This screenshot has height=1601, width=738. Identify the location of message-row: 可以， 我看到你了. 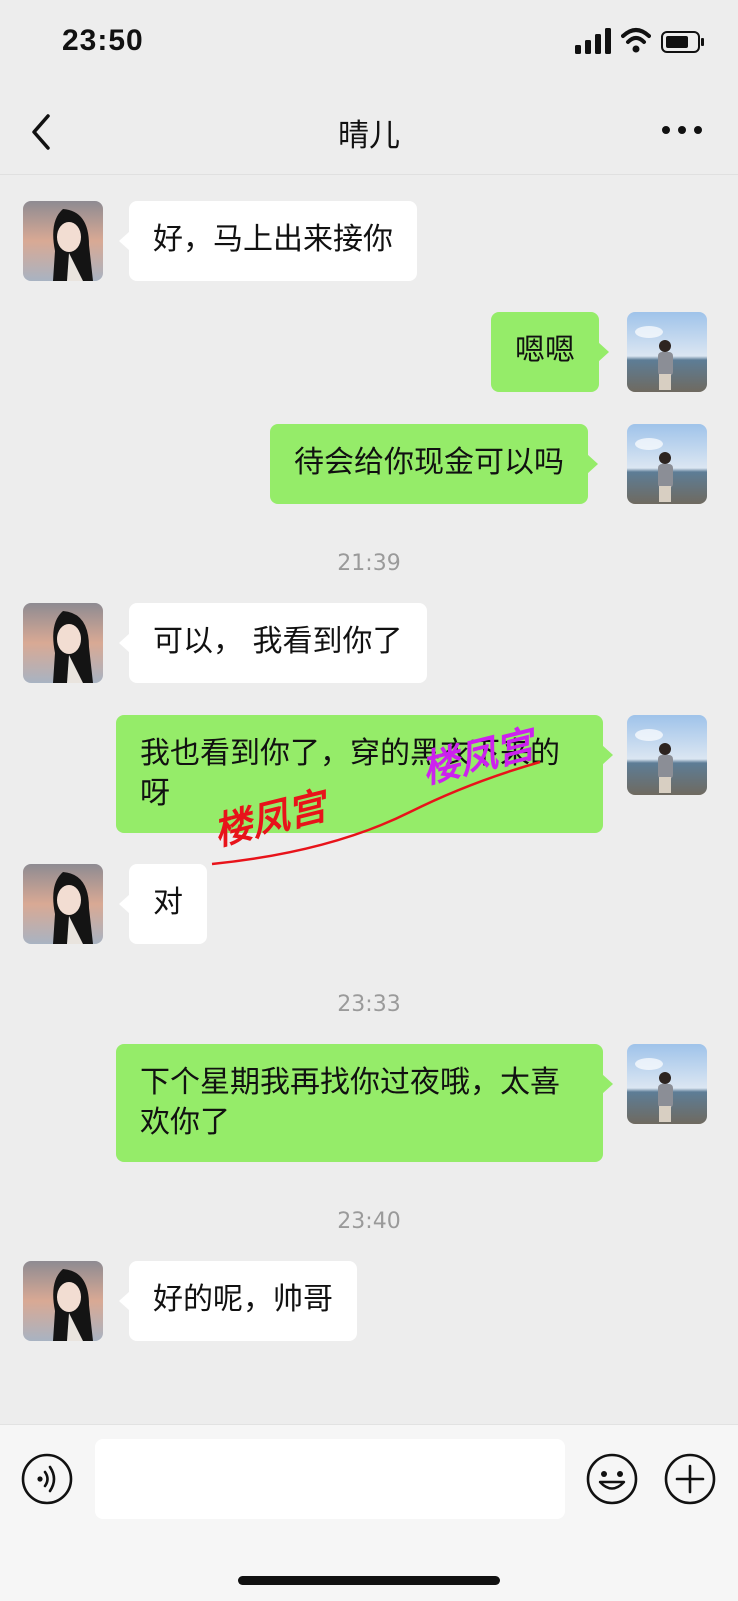
(369, 643).